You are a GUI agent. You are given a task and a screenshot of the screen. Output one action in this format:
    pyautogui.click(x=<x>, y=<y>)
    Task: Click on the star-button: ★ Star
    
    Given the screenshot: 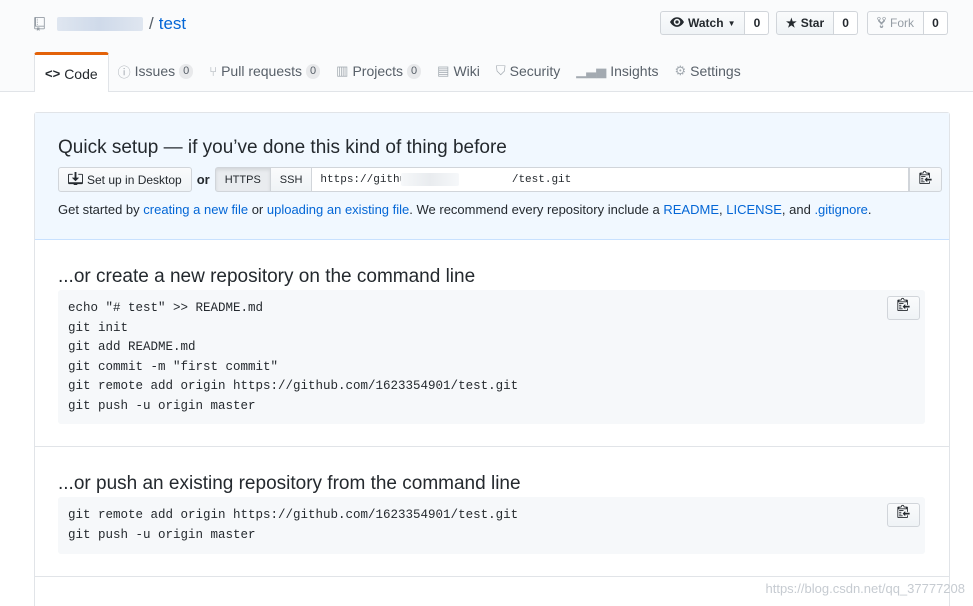 What is the action you would take?
    pyautogui.click(x=805, y=23)
    